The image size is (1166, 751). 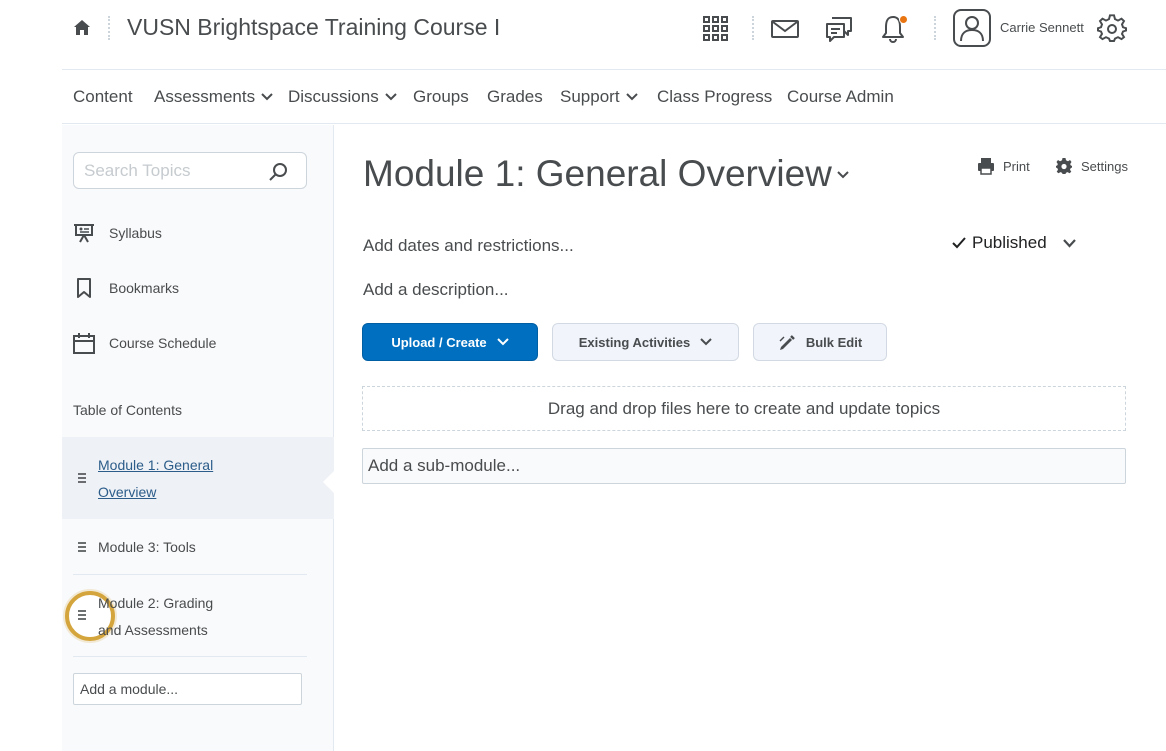 What do you see at coordinates (333, 96) in the screenshot?
I see `nav-label: Discussions` at bounding box center [333, 96].